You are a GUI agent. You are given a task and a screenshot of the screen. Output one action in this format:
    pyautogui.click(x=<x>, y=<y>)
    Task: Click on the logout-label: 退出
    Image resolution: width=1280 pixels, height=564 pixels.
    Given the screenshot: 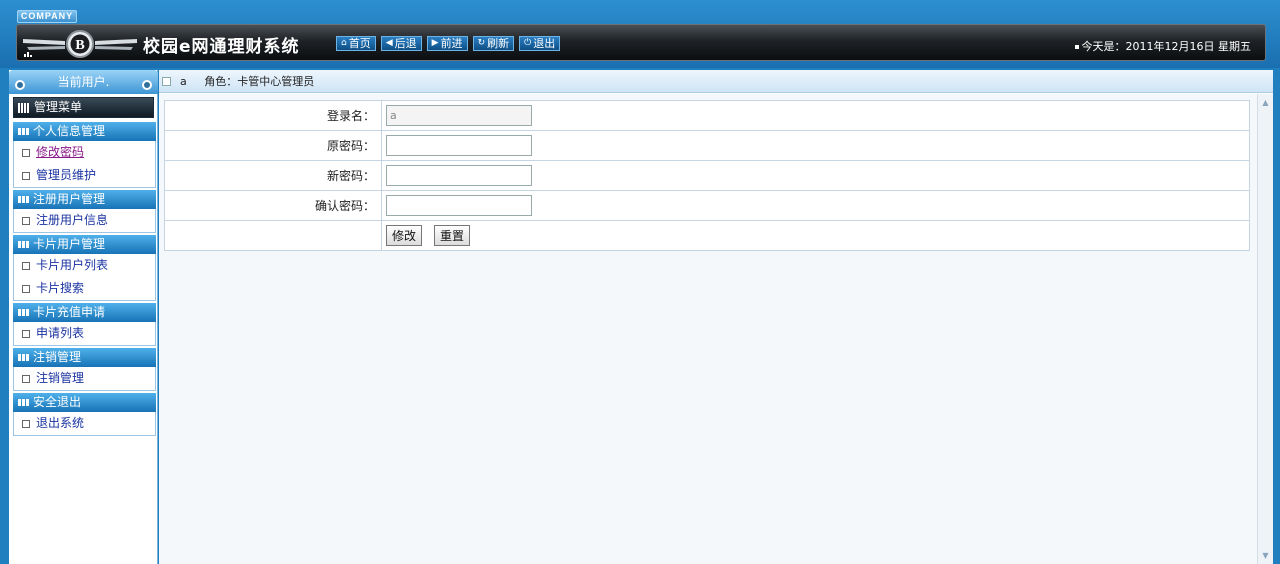 What is the action you would take?
    pyautogui.click(x=544, y=43)
    